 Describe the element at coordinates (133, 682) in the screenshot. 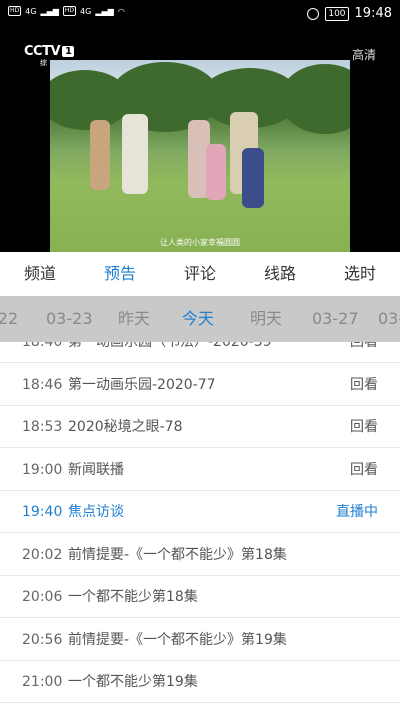

I see `program-title: 一个都不能少第19集` at that location.